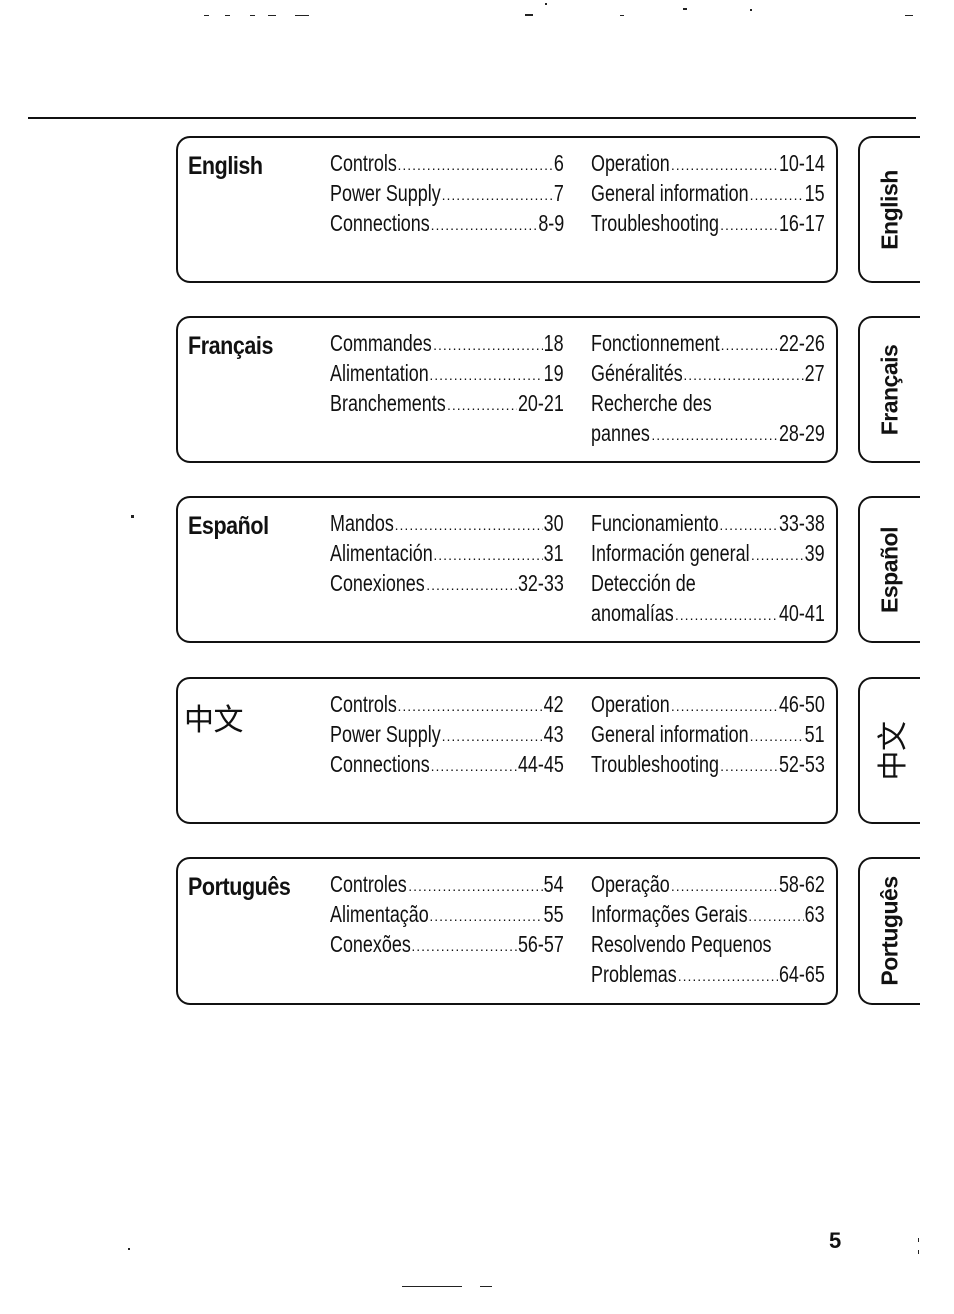 Image resolution: width=954 pixels, height=1314 pixels. What do you see at coordinates (802, 223) in the screenshot?
I see `toc-entry-page: 16-17` at bounding box center [802, 223].